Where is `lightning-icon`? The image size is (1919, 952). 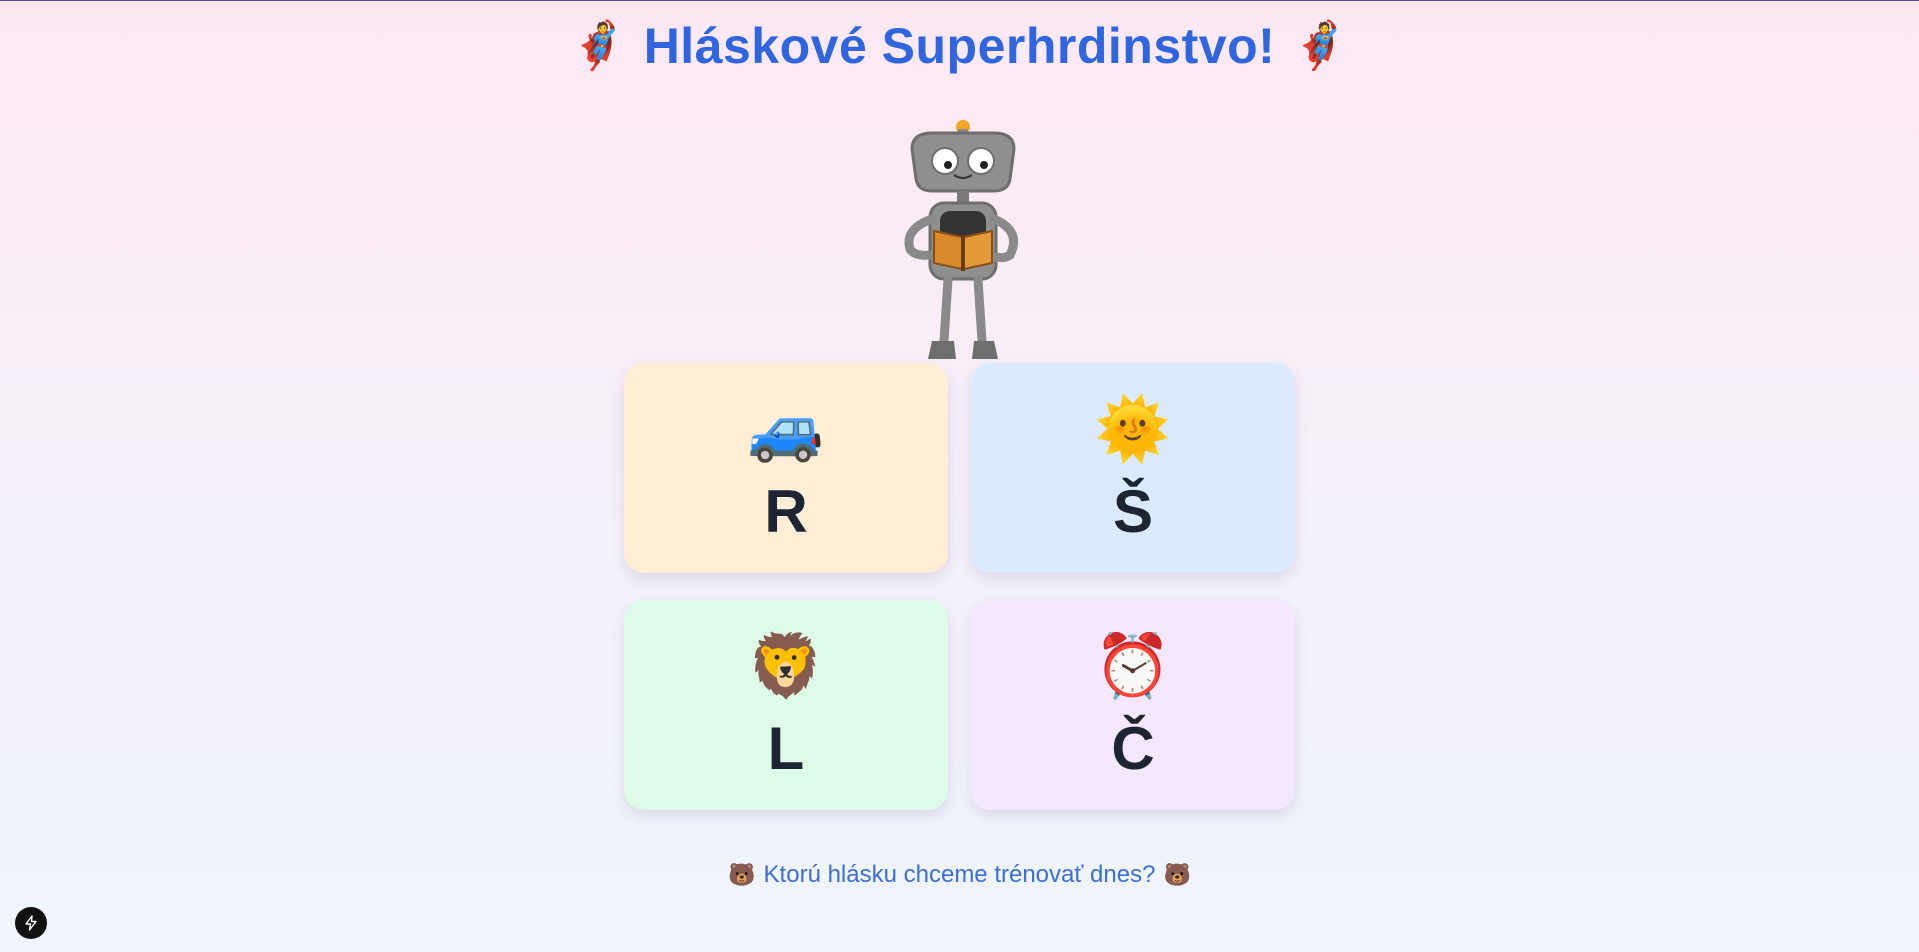
lightning-icon is located at coordinates (31, 923).